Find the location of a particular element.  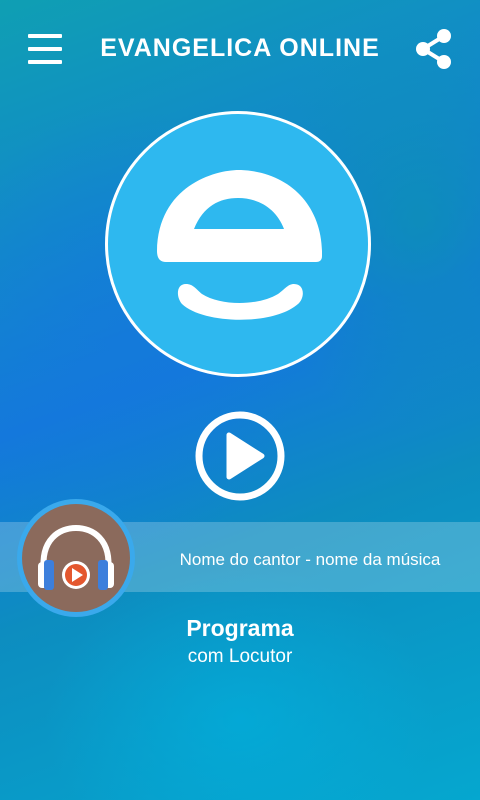

program-subtitle: com Locutor is located at coordinates (240, 656).